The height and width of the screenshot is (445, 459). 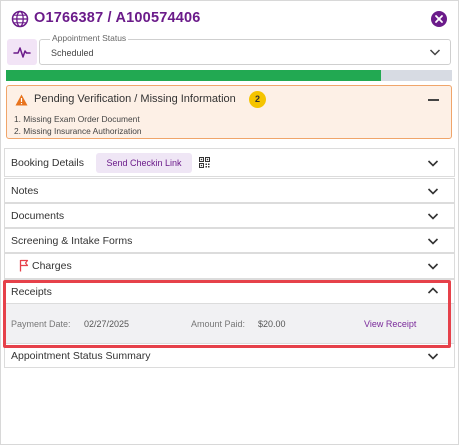 What do you see at coordinates (227, 314) in the screenshot?
I see `highlight-box` at bounding box center [227, 314].